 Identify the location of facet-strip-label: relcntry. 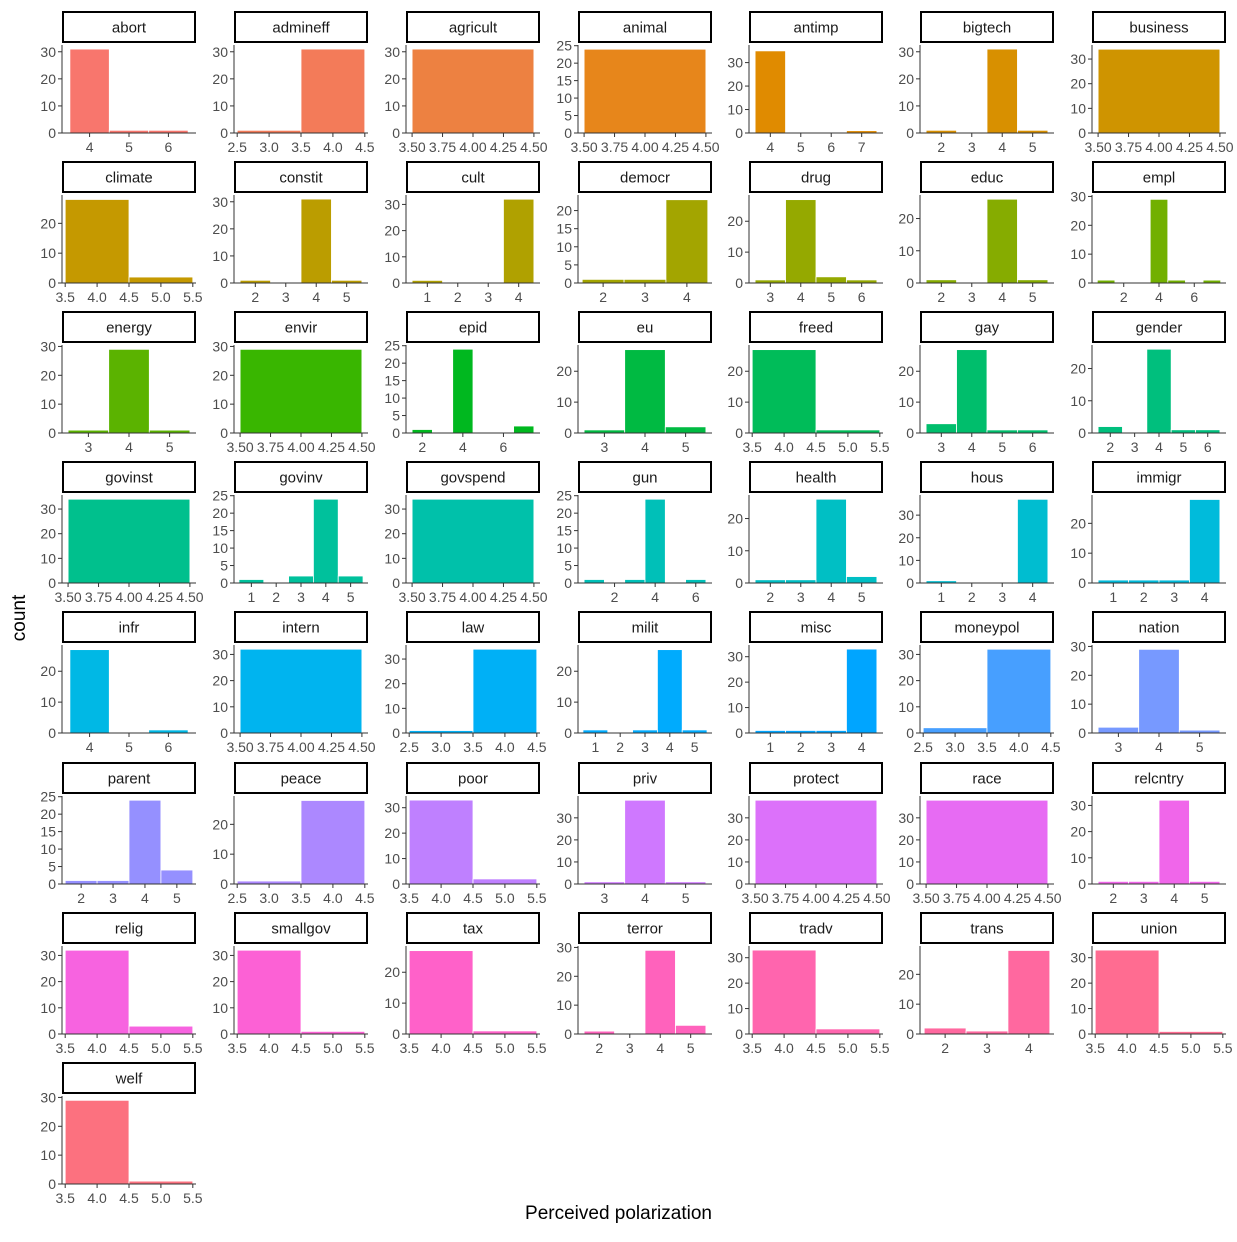
(1159, 779).